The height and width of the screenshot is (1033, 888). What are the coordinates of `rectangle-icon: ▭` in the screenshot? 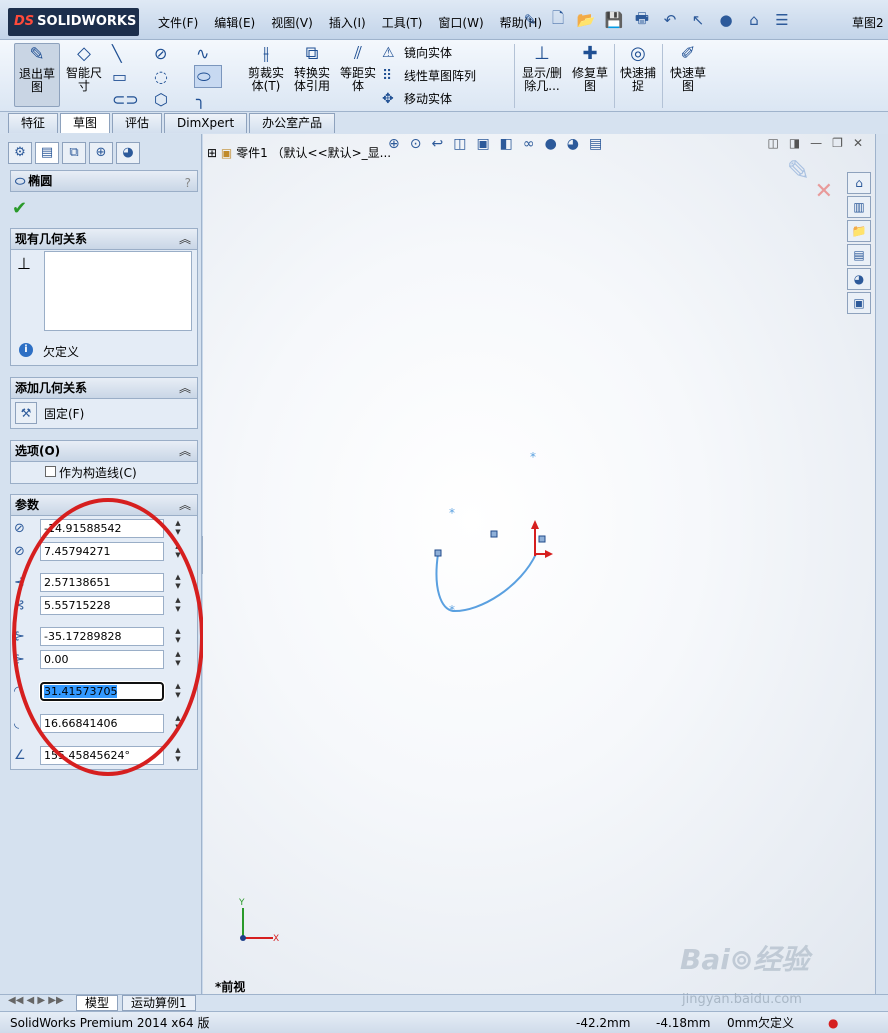 It's located at (131, 76).